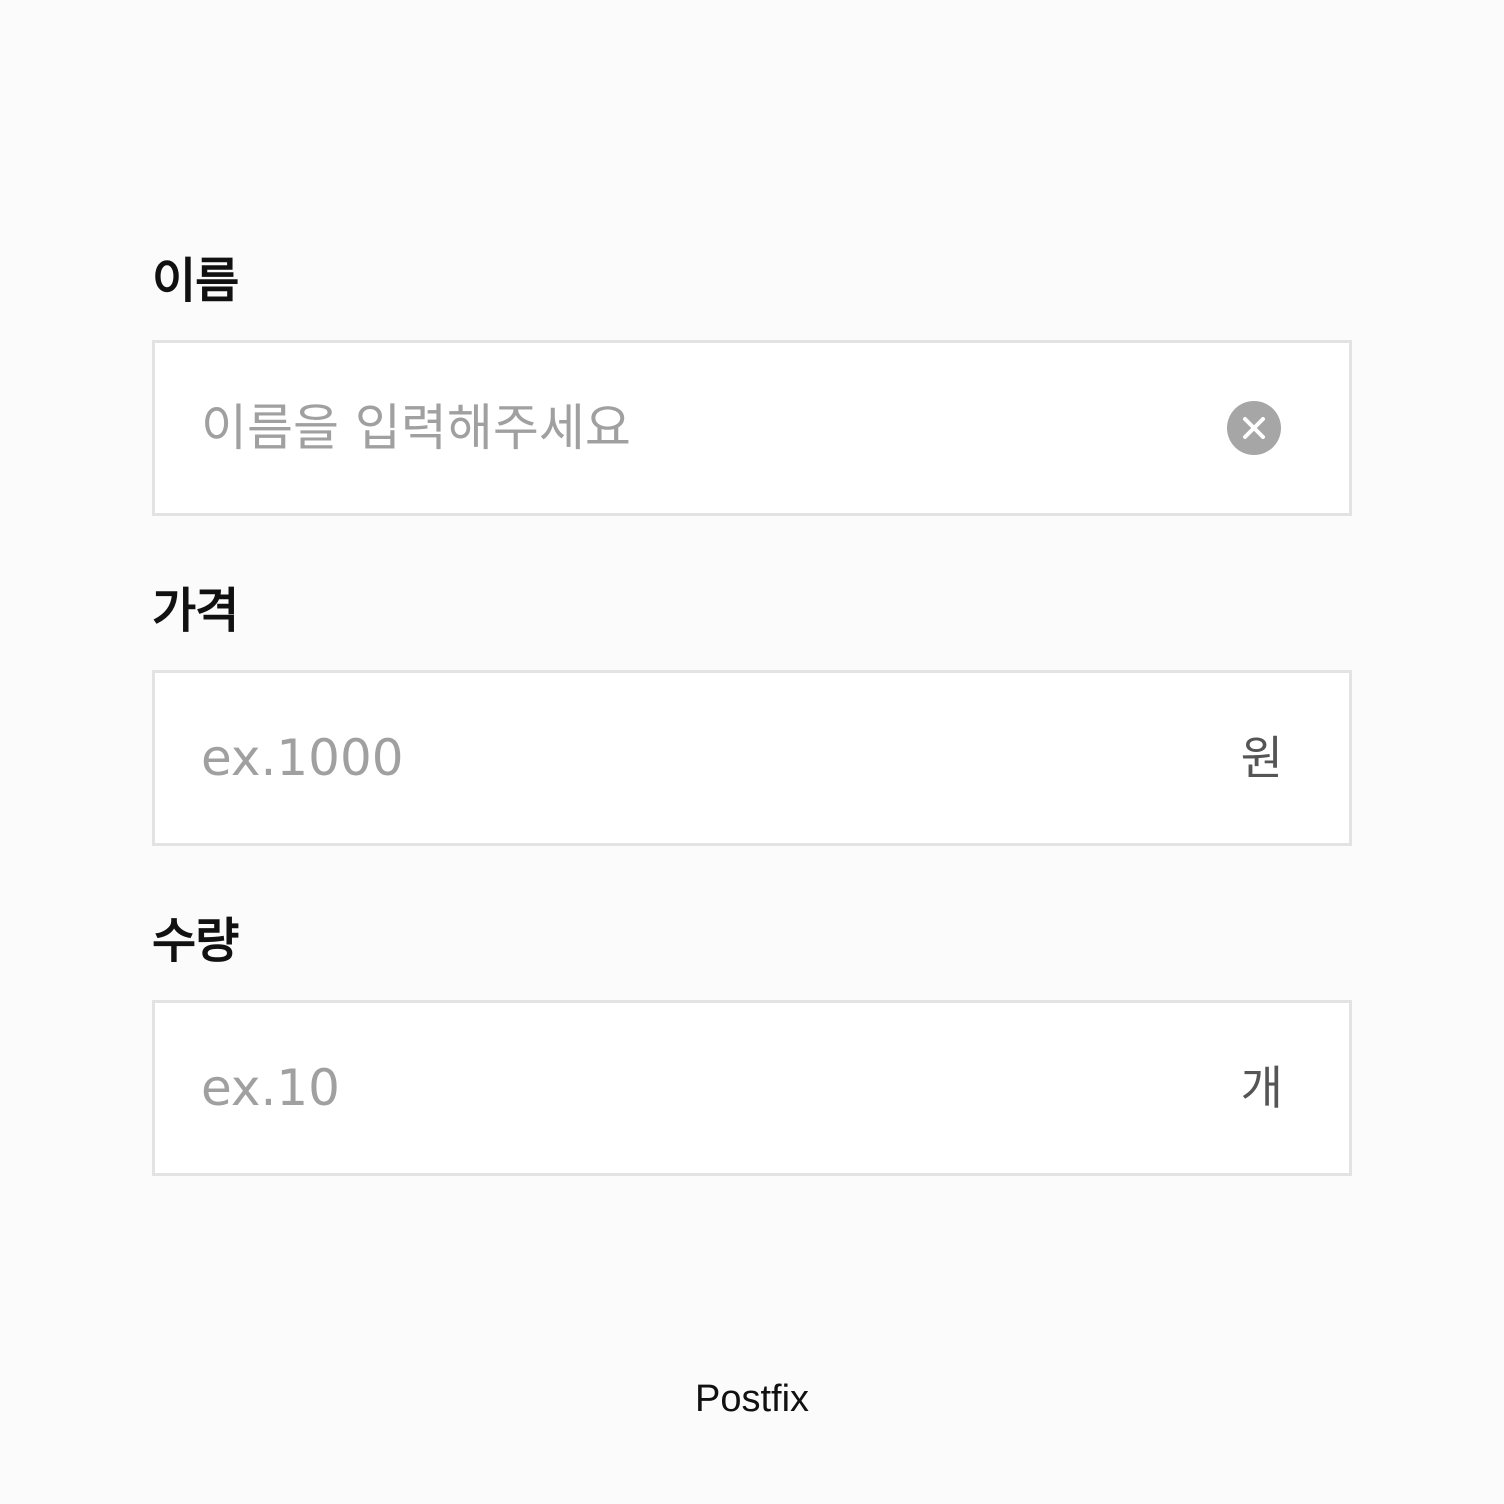  What do you see at coordinates (752, 1399) in the screenshot?
I see `caption: Postfix` at bounding box center [752, 1399].